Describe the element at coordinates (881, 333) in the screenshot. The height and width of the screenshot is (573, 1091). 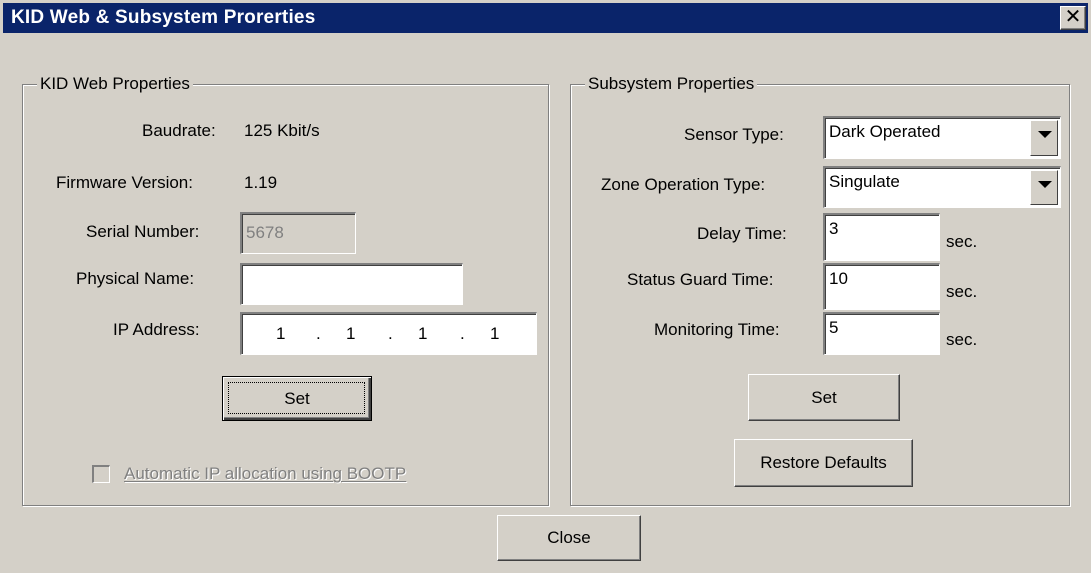
I see `monitoring-time-input: 5` at that location.